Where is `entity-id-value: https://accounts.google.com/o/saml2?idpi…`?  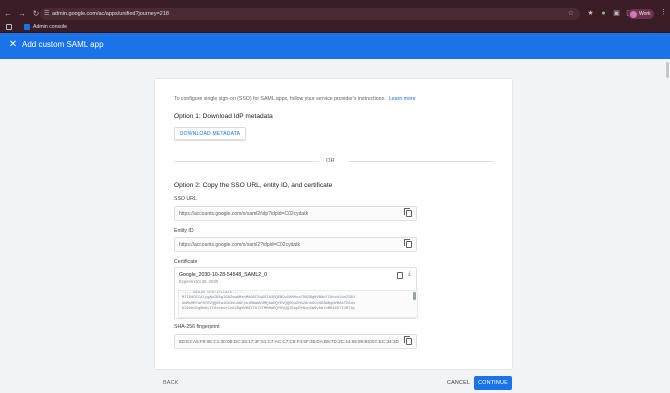
entity-id-value: https://accounts.google.com/o/saml2?idpi… is located at coordinates (239, 245).